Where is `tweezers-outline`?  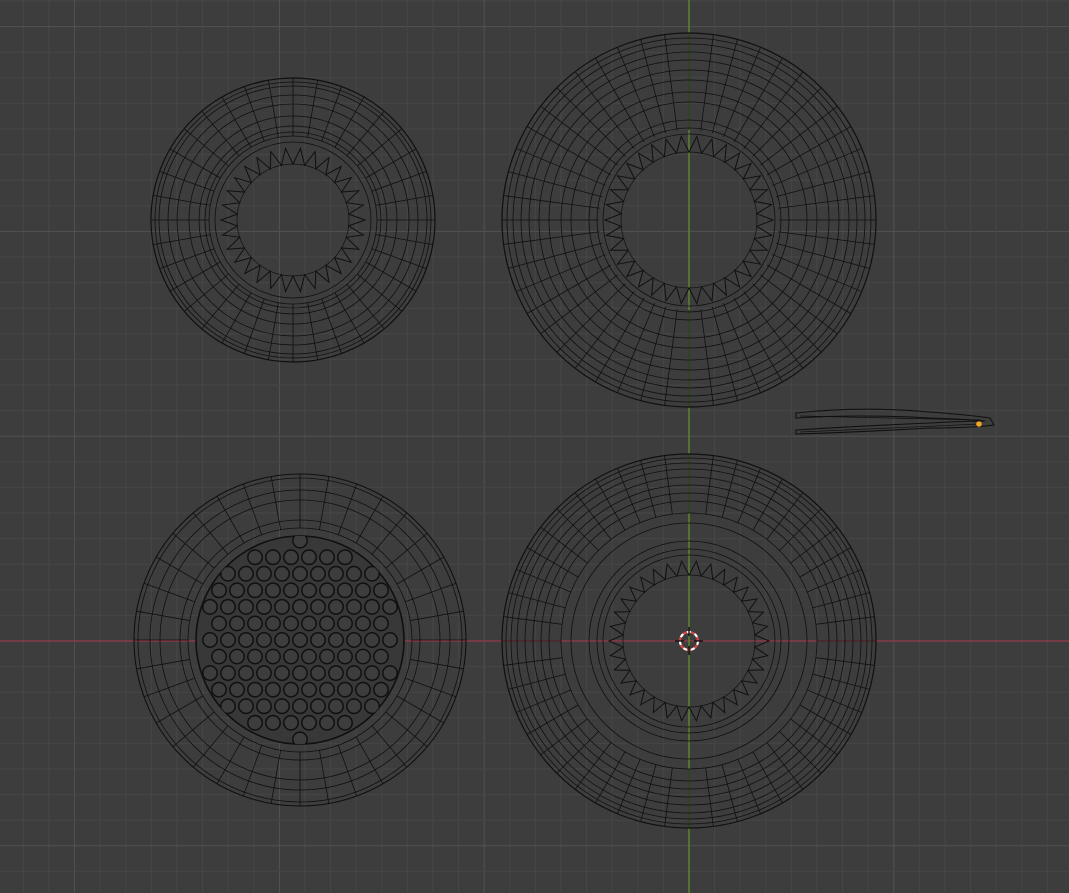 tweezers-outline is located at coordinates (895, 421).